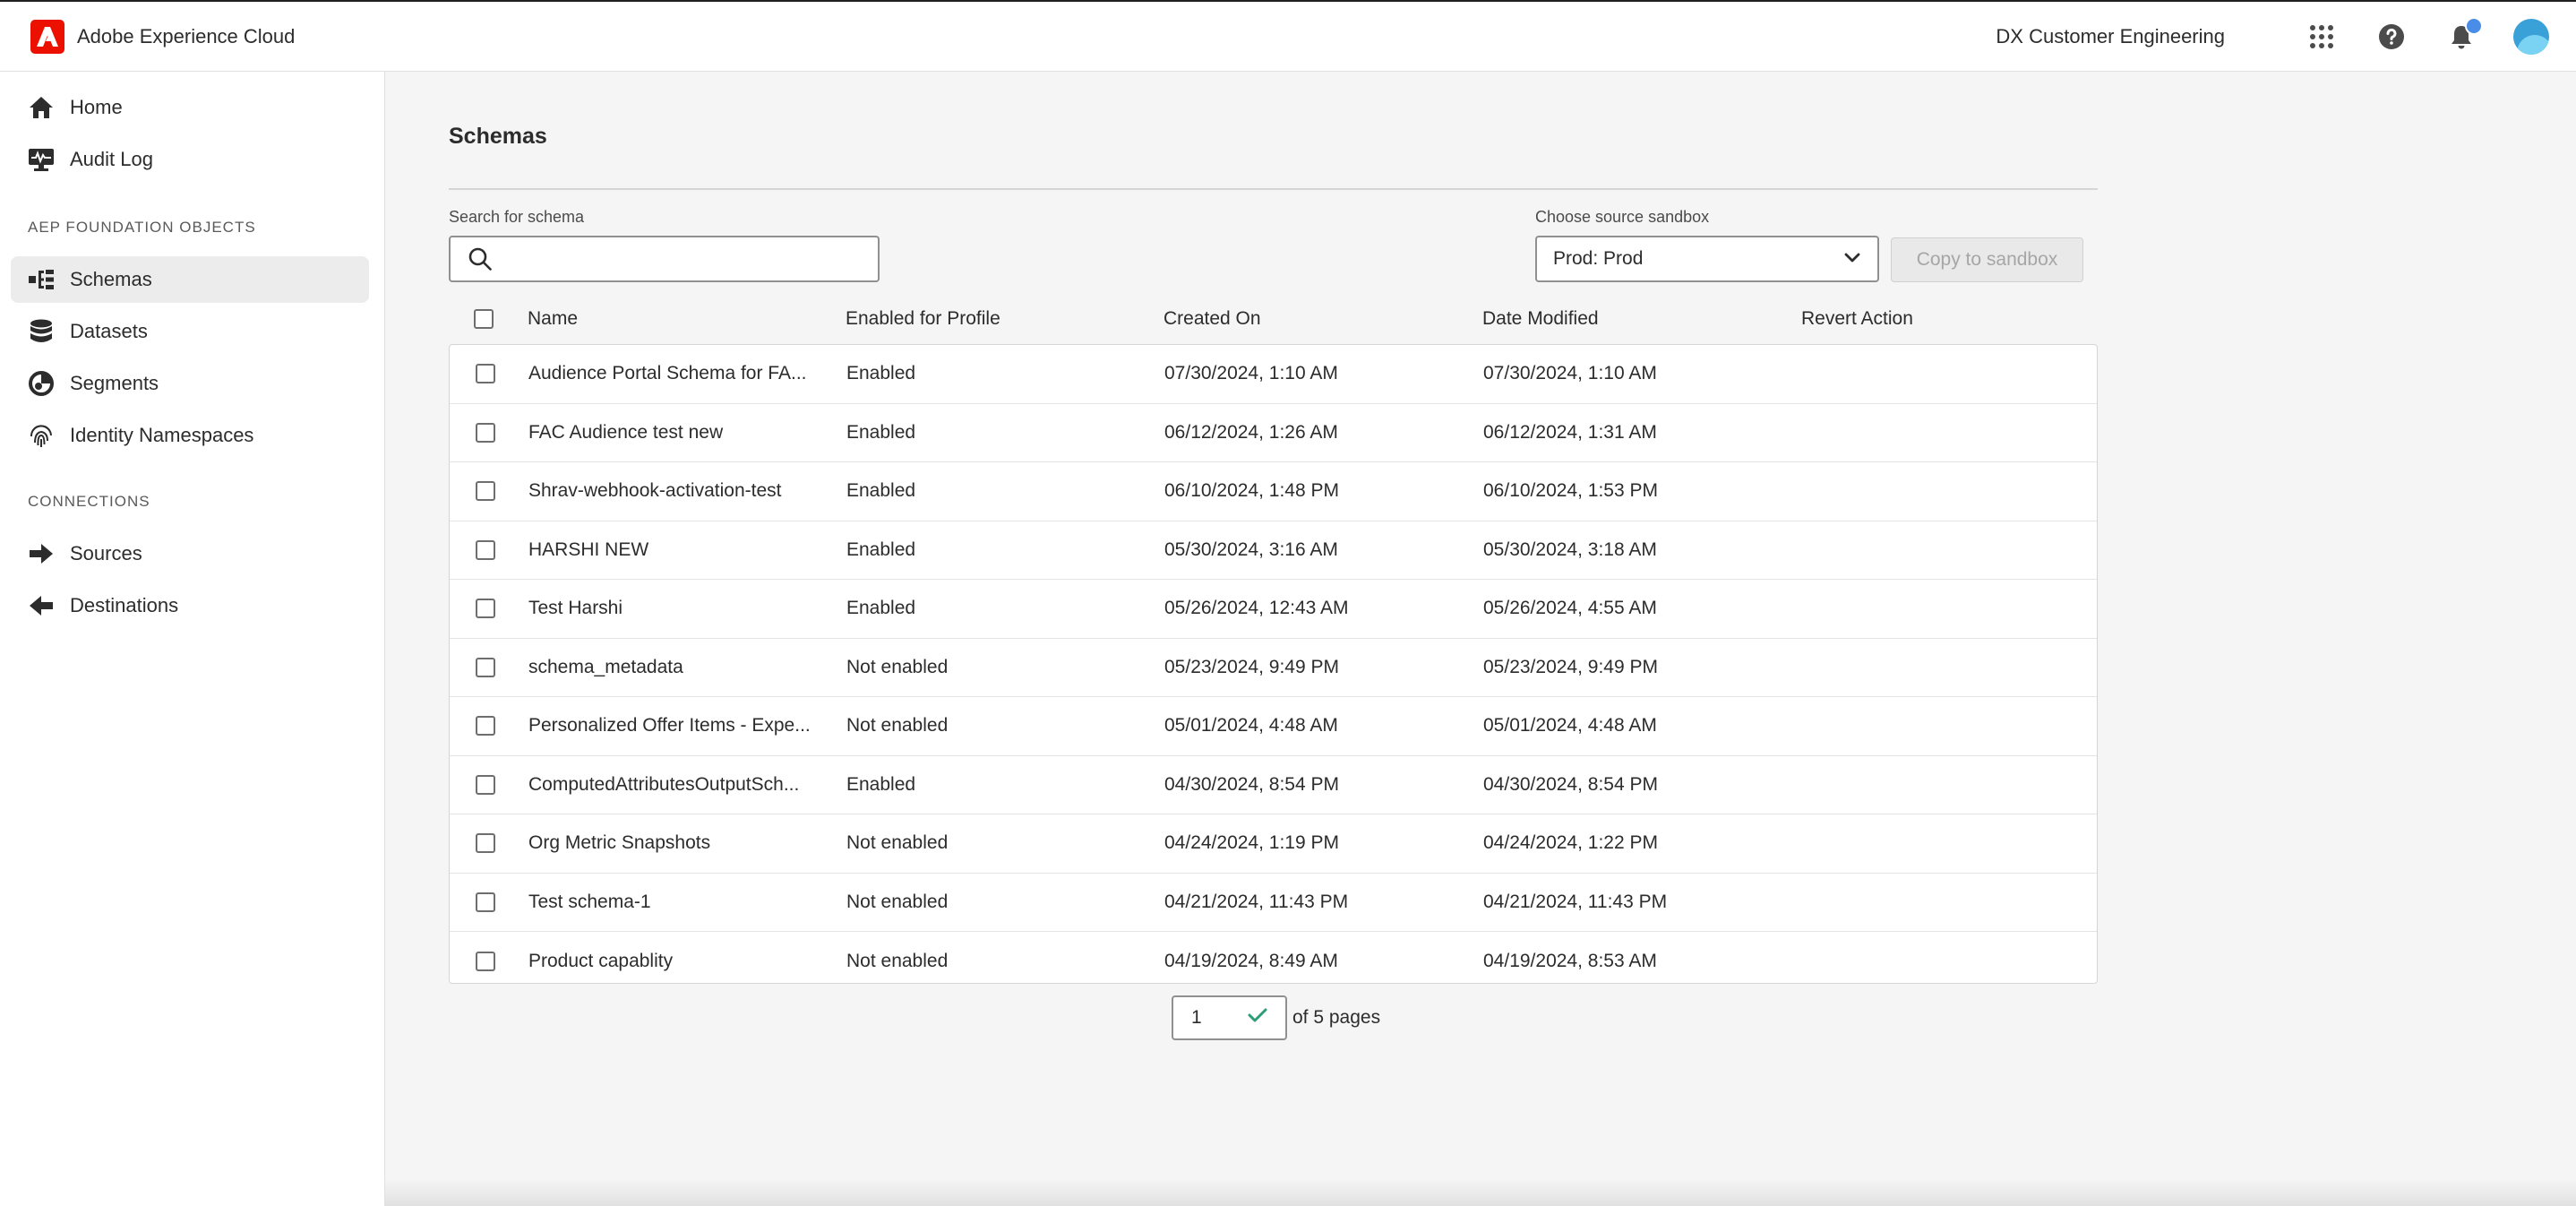 This screenshot has height=1206, width=2576. I want to click on apps-grid-icon, so click(2322, 37).